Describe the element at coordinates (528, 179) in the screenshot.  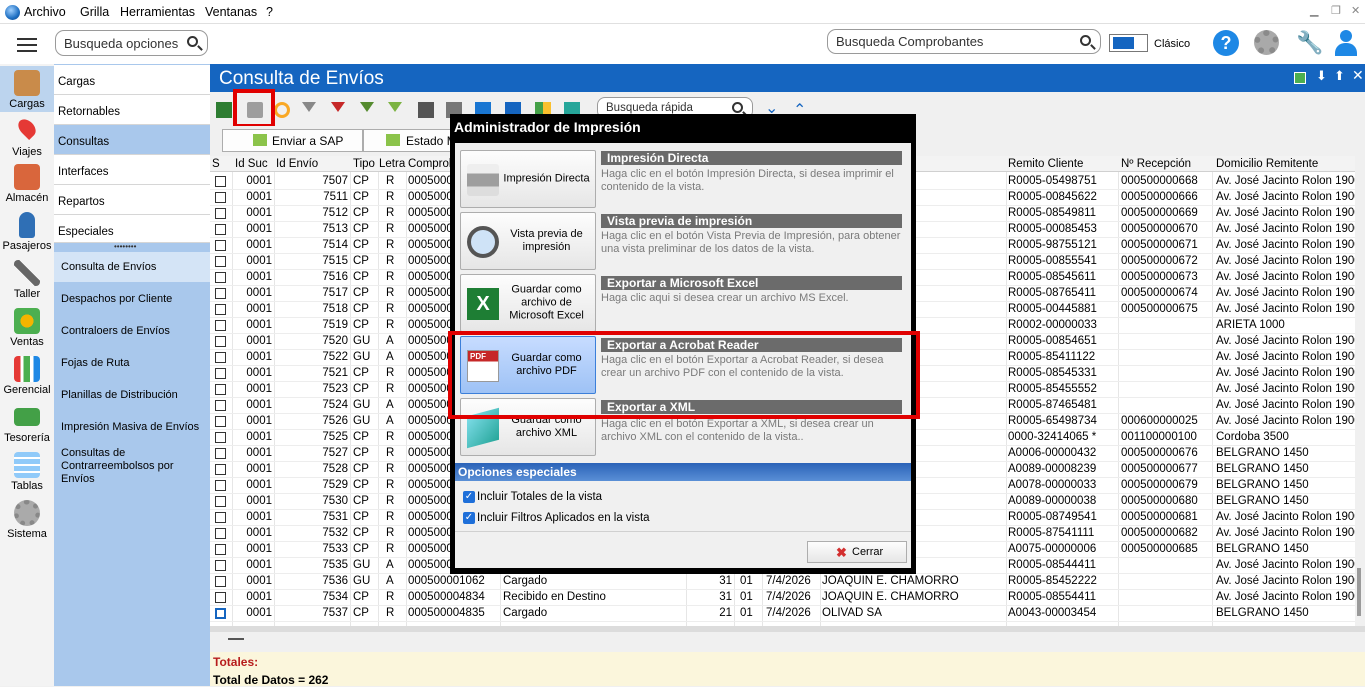
I see `direct-print-button: Impresión Directa` at that location.